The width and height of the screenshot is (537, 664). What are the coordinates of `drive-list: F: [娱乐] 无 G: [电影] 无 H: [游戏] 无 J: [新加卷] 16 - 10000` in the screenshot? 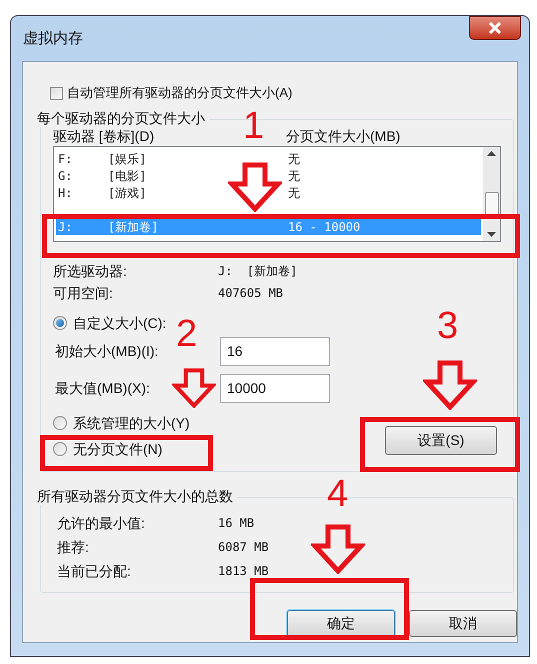 It's located at (277, 194).